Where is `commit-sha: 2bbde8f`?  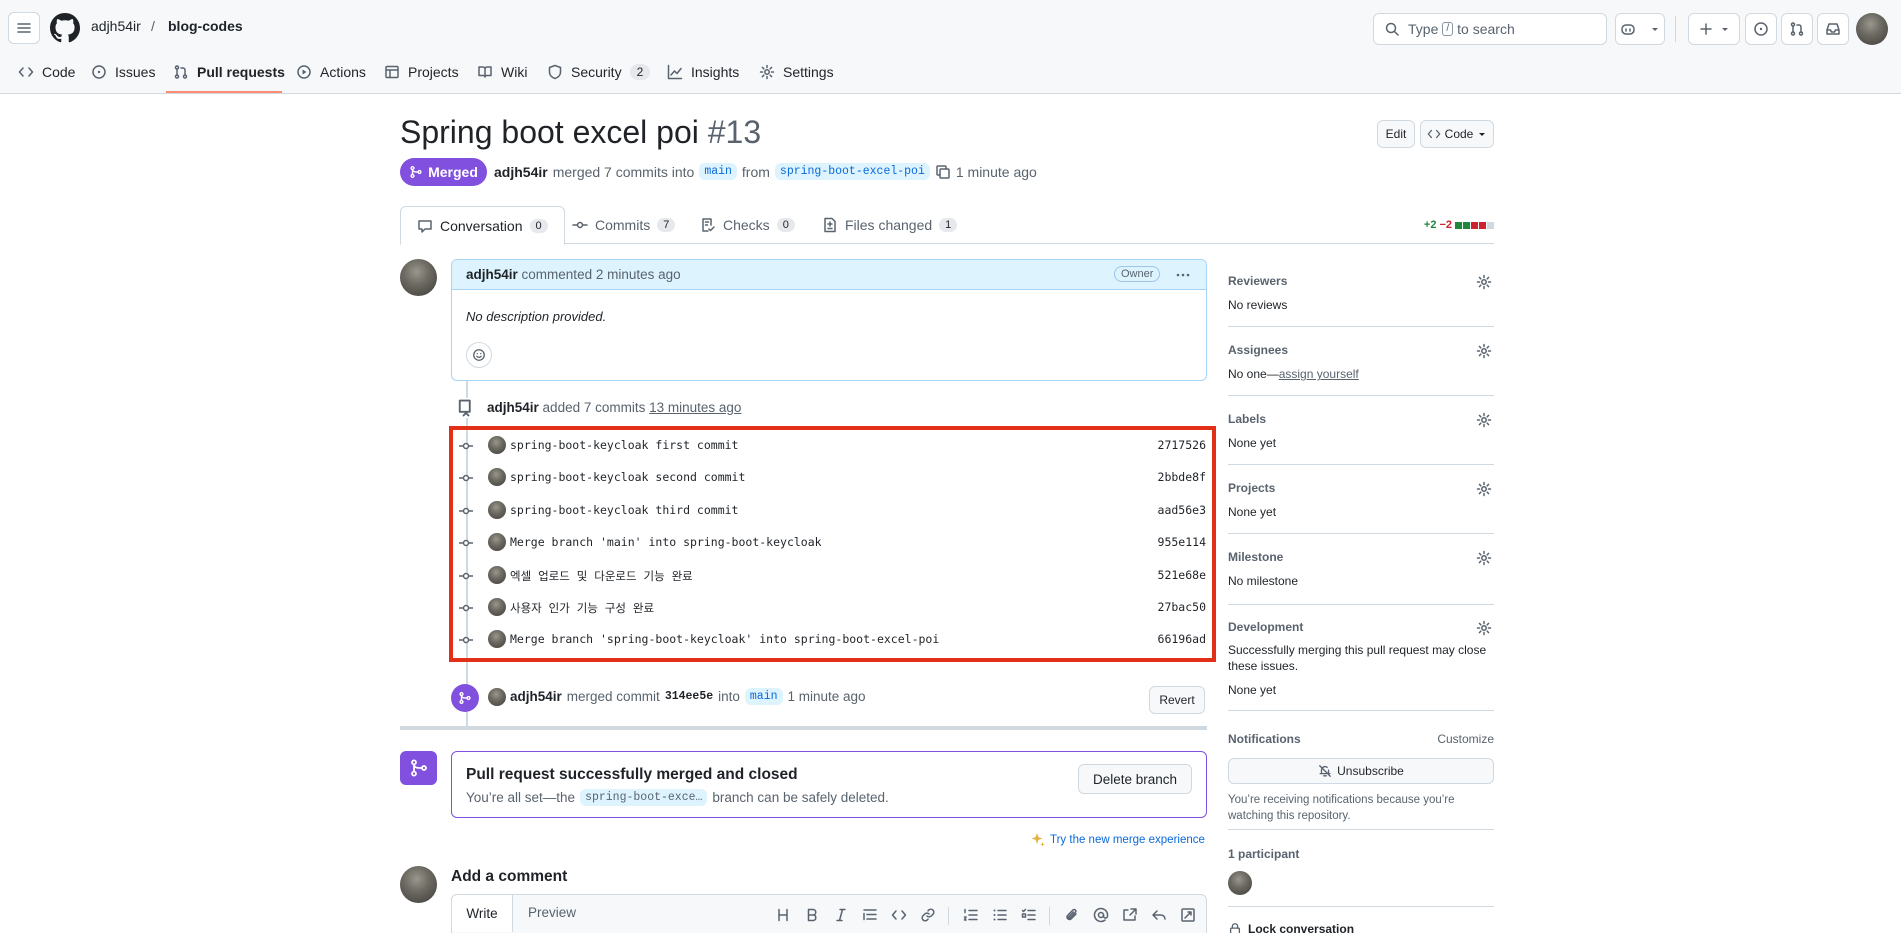 commit-sha: 2bbde8f is located at coordinates (1182, 477).